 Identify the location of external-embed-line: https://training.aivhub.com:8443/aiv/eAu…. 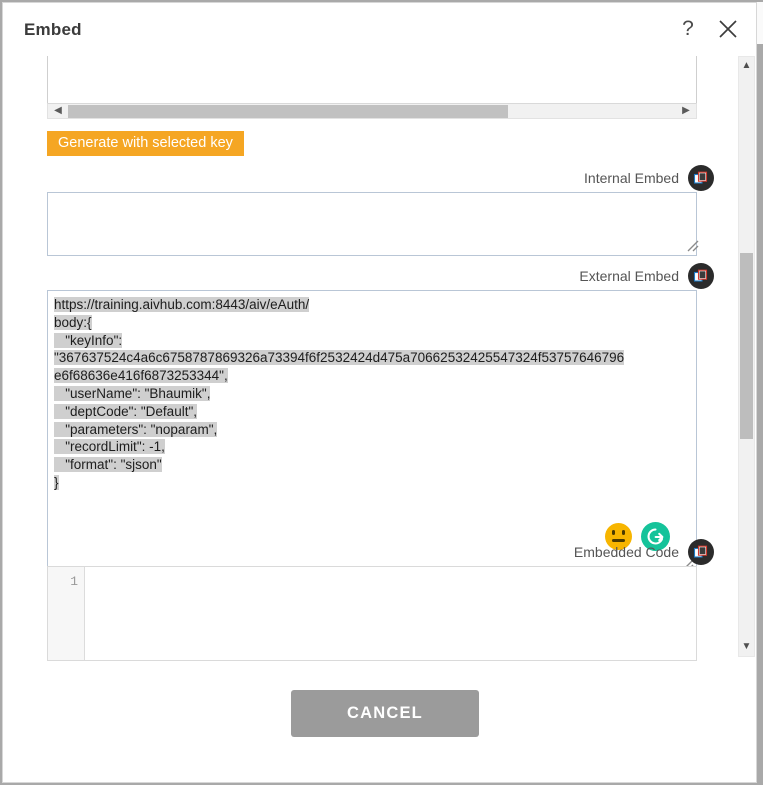
(182, 304).